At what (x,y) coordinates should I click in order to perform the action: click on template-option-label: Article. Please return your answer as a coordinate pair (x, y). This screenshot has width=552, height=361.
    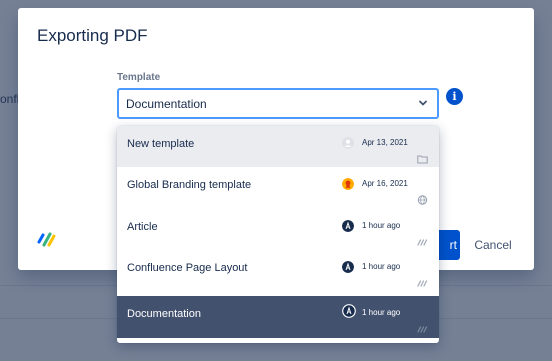
    Looking at the image, I should click on (142, 227).